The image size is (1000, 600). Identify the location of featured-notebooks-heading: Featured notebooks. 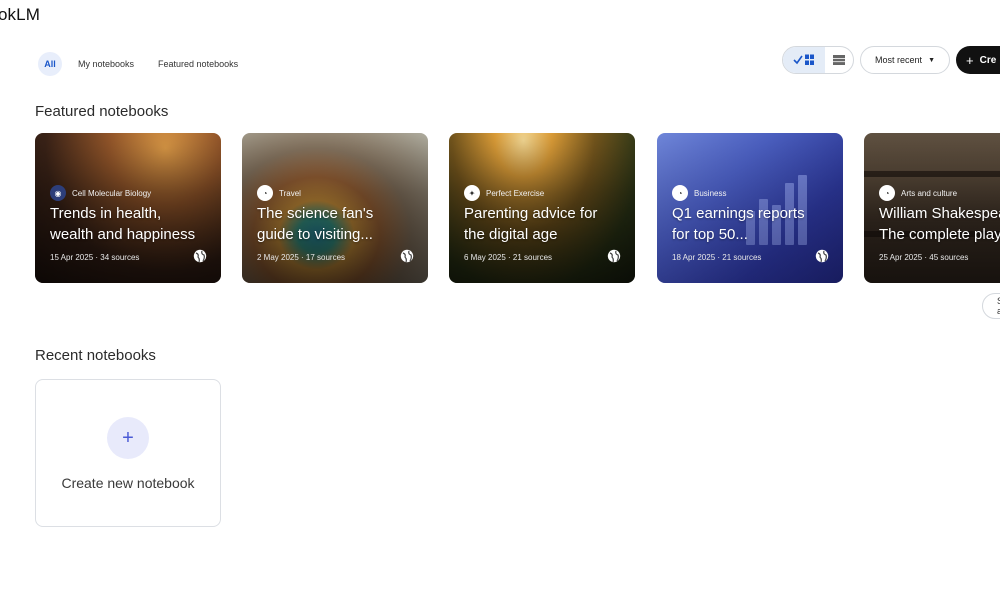
(102, 111).